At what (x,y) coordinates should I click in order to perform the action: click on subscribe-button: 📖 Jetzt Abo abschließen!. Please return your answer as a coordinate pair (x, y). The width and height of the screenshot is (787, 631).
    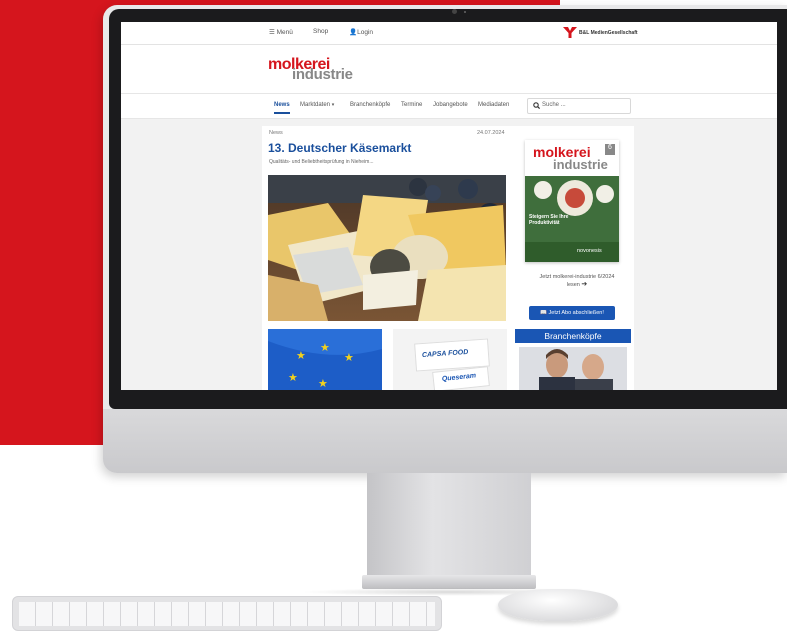
    Looking at the image, I should click on (572, 313).